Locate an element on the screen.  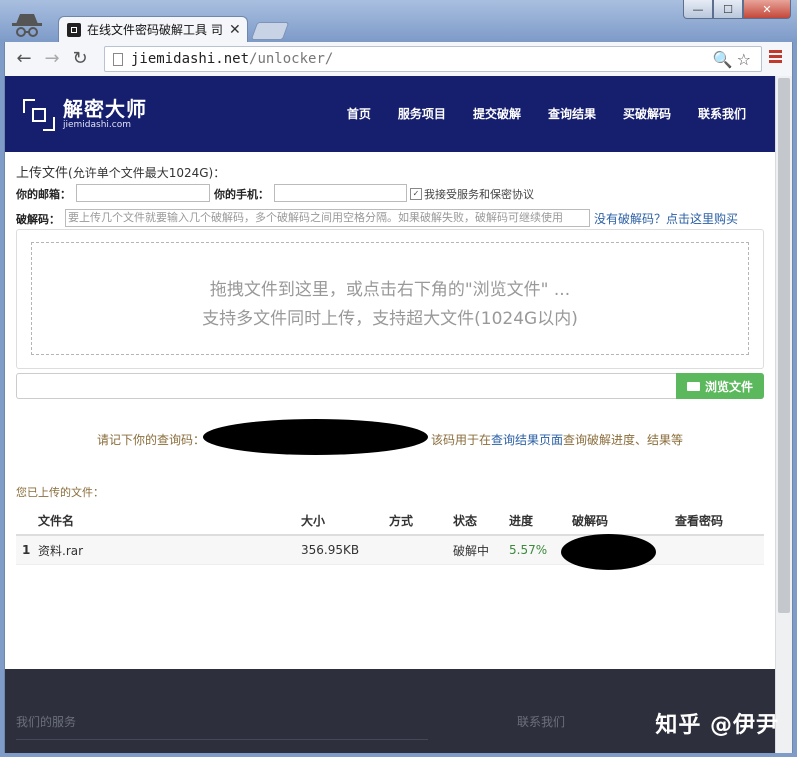
query-code-prefix: 请记下你的查询码： is located at coordinates (151, 440).